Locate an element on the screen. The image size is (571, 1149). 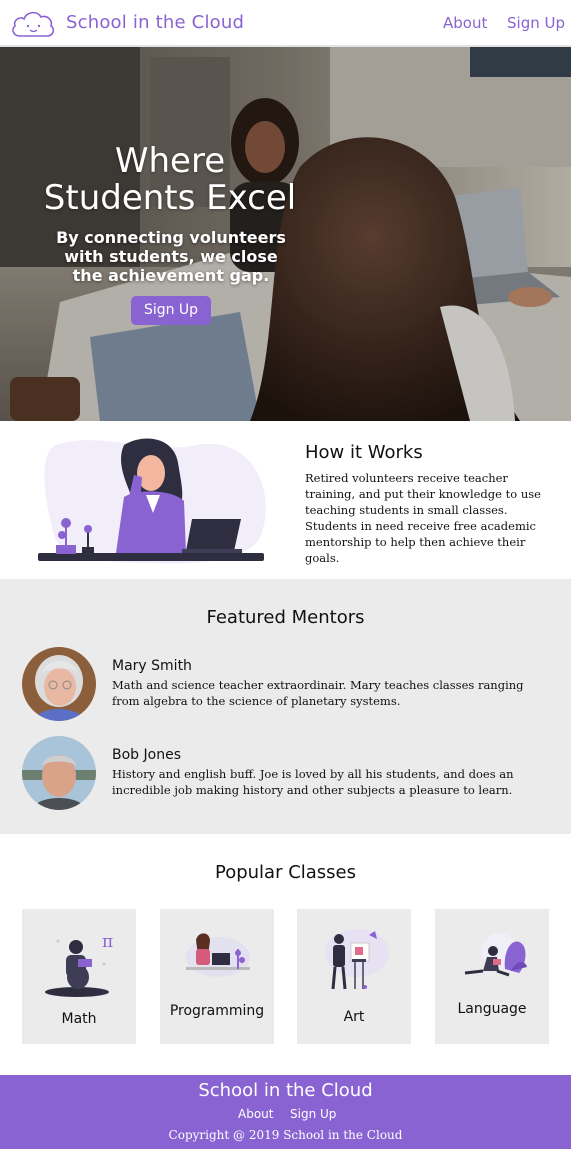
brand-name: School in the Cloud is located at coordinates (155, 22).